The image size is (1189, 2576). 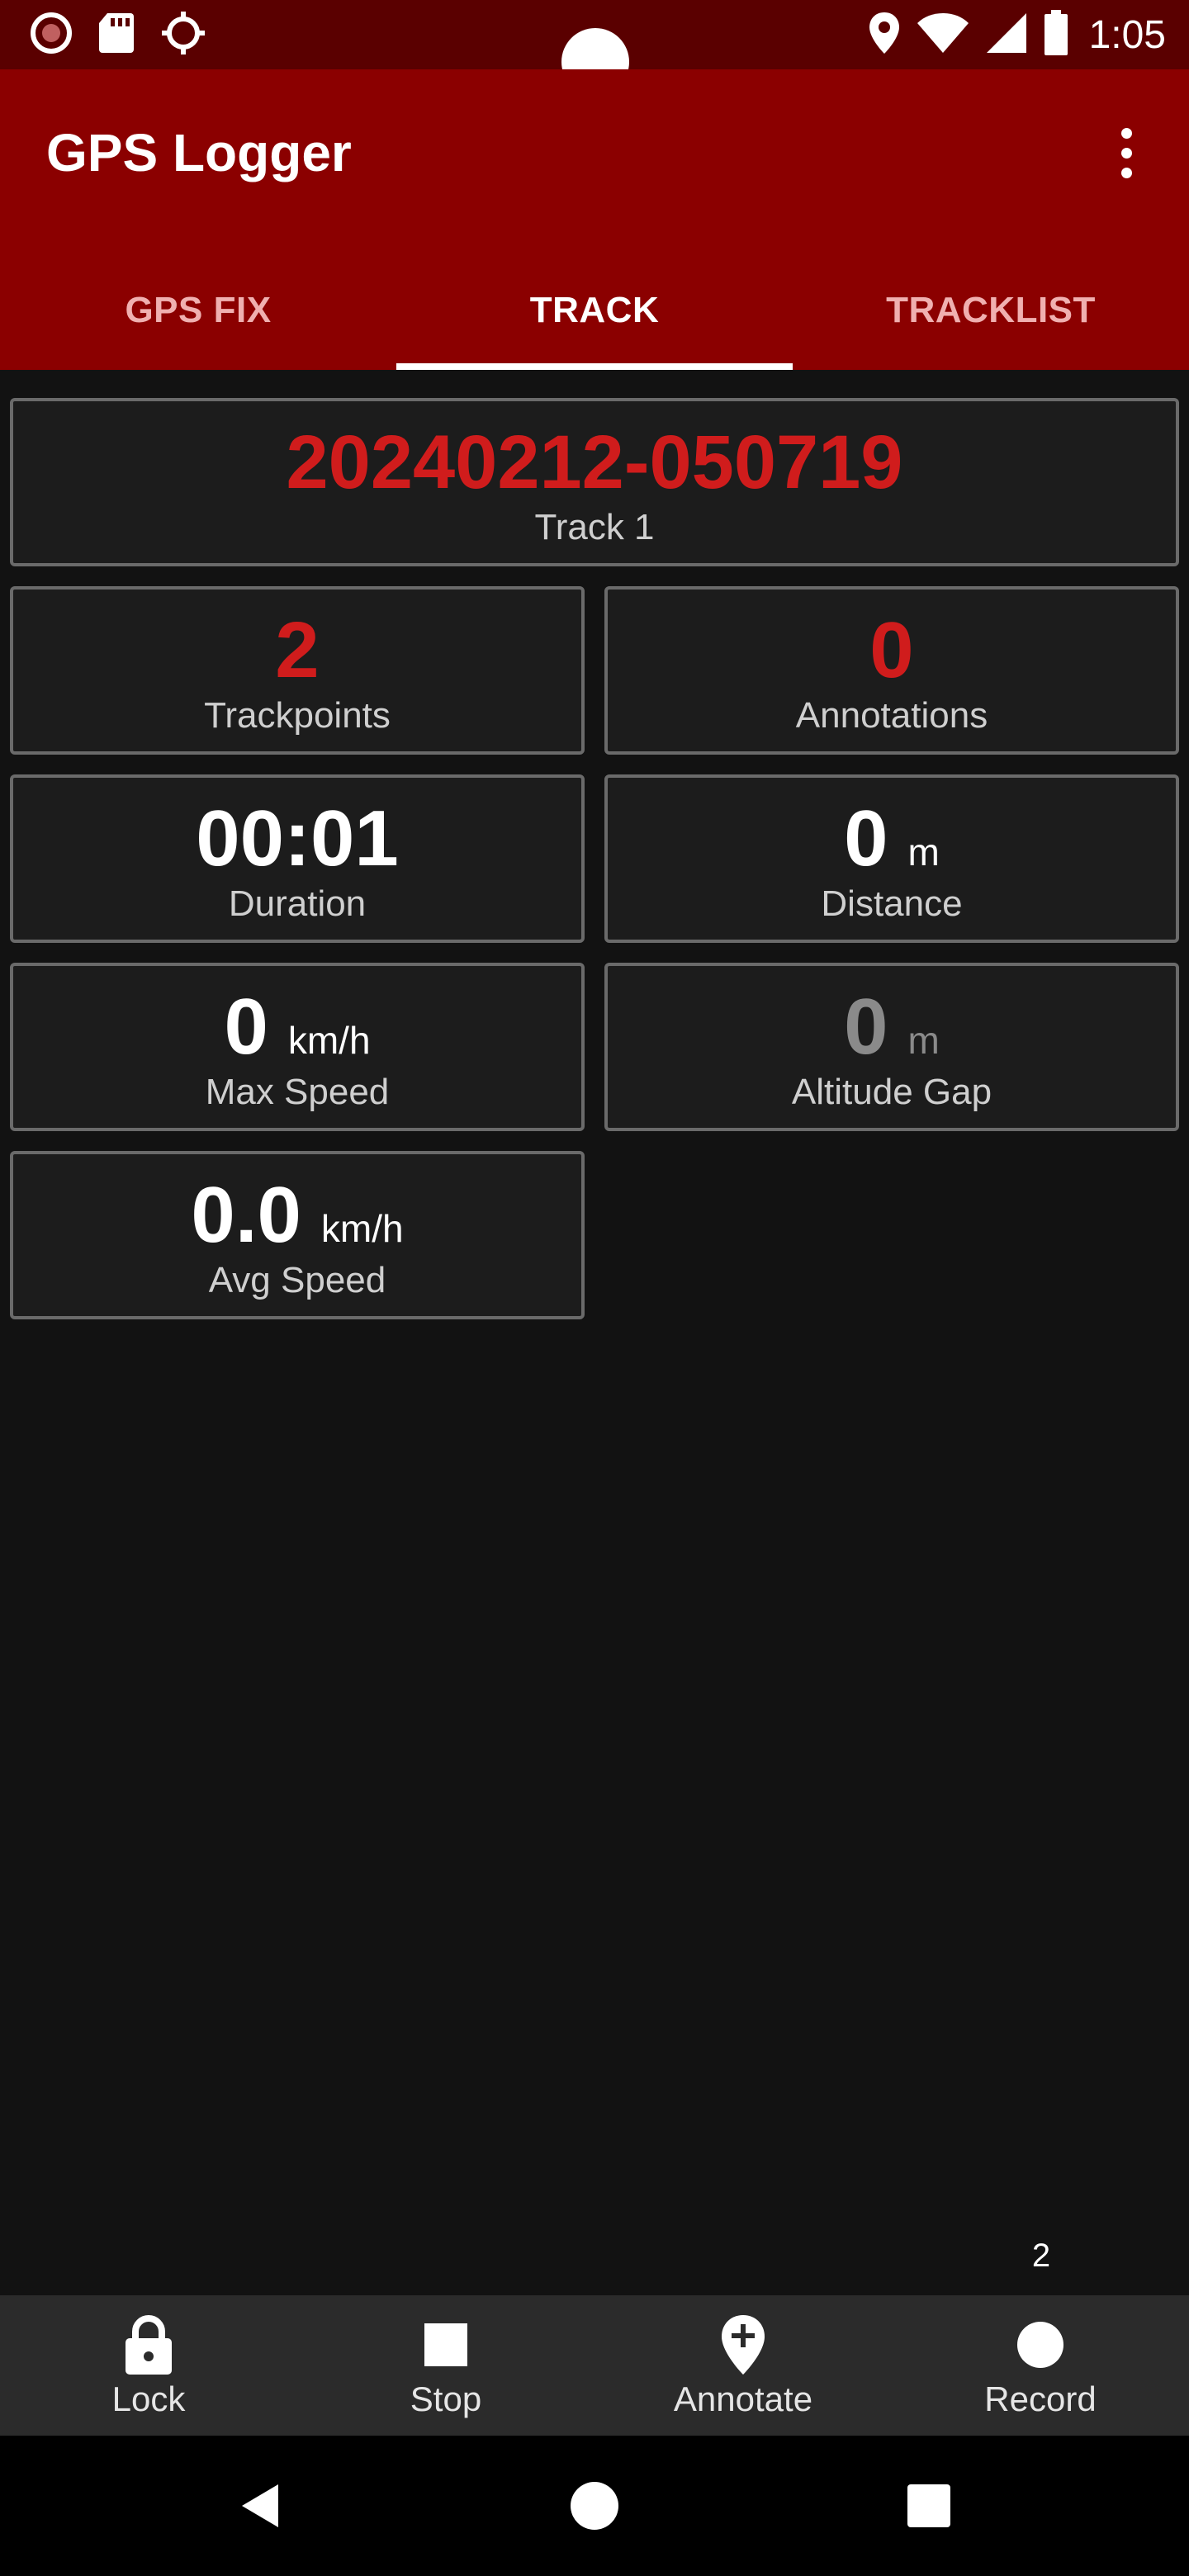 I want to click on max-speed-card: 0 km/h Max Speed, so click(x=297, y=1047).